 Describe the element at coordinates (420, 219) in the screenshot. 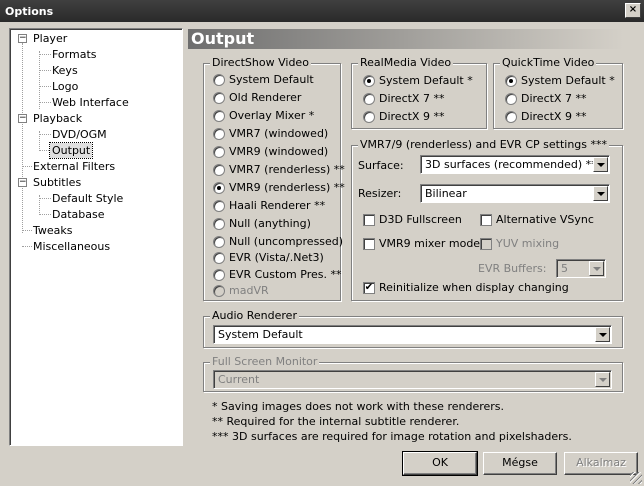

I see `option-label: D3D Fullscreen` at that location.